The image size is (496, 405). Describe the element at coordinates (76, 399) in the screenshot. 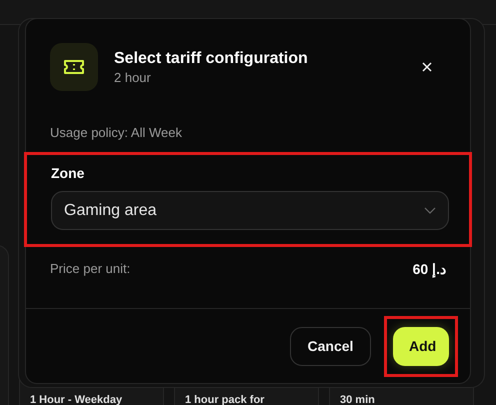

I see `card-title: 1 Hour - Weekday` at that location.